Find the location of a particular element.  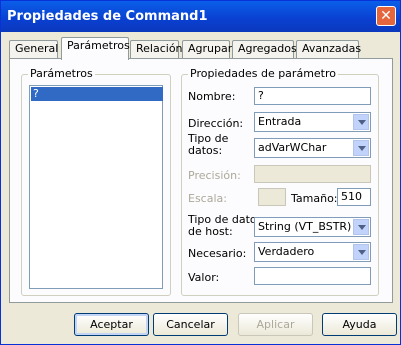

tipo-datos-label-2: datos: is located at coordinates (205, 150).